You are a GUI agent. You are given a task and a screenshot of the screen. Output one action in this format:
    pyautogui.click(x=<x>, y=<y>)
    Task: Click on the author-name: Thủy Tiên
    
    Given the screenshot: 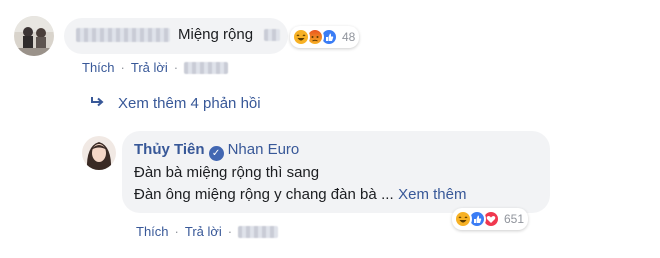 What is the action you would take?
    pyautogui.click(x=169, y=149)
    